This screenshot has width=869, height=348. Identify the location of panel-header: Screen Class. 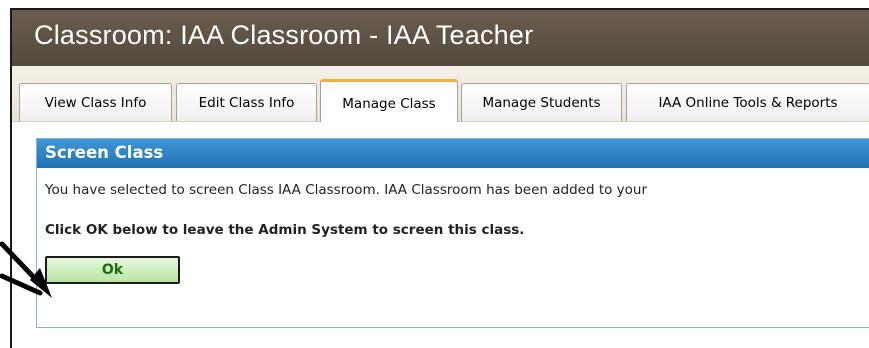
(453, 153).